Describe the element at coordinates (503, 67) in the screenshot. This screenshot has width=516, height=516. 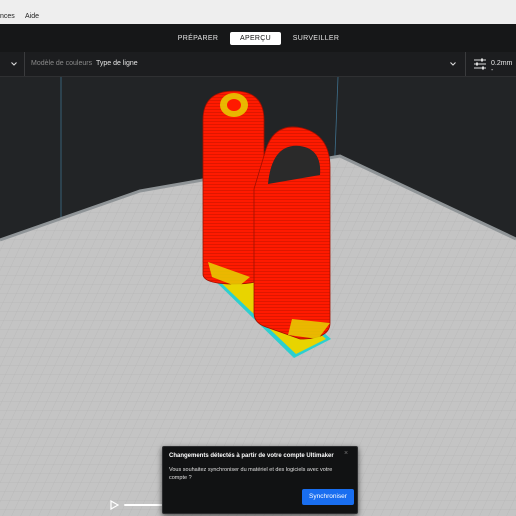
I see `print-settings-summary: 0.2mm -` at that location.